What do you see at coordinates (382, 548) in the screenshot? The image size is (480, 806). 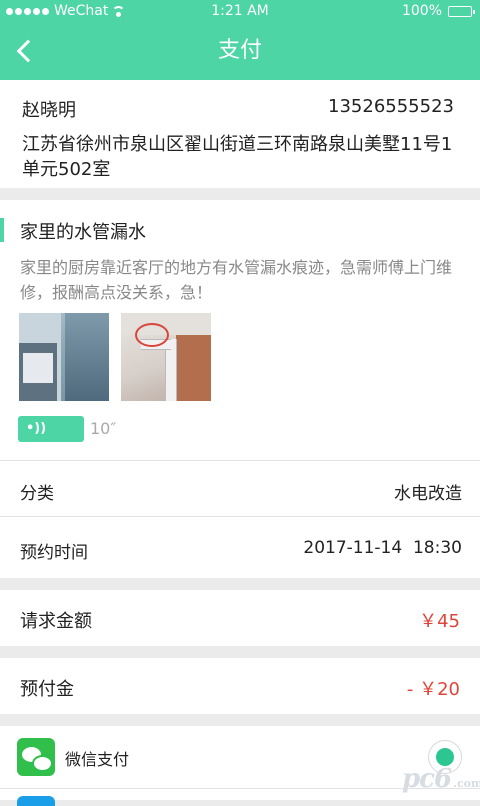 I see `appointment-time-value: 2017-11-14 18:30` at bounding box center [382, 548].